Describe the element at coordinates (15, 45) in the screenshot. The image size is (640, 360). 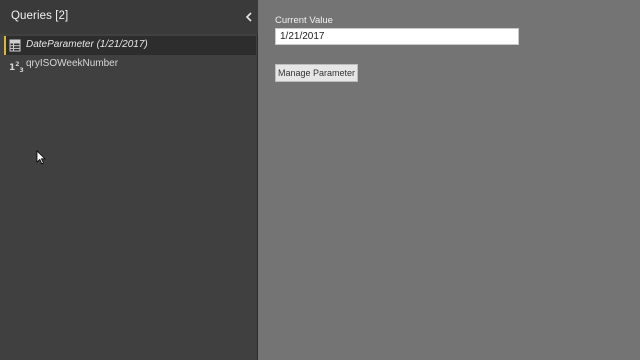
I see `table-icon` at that location.